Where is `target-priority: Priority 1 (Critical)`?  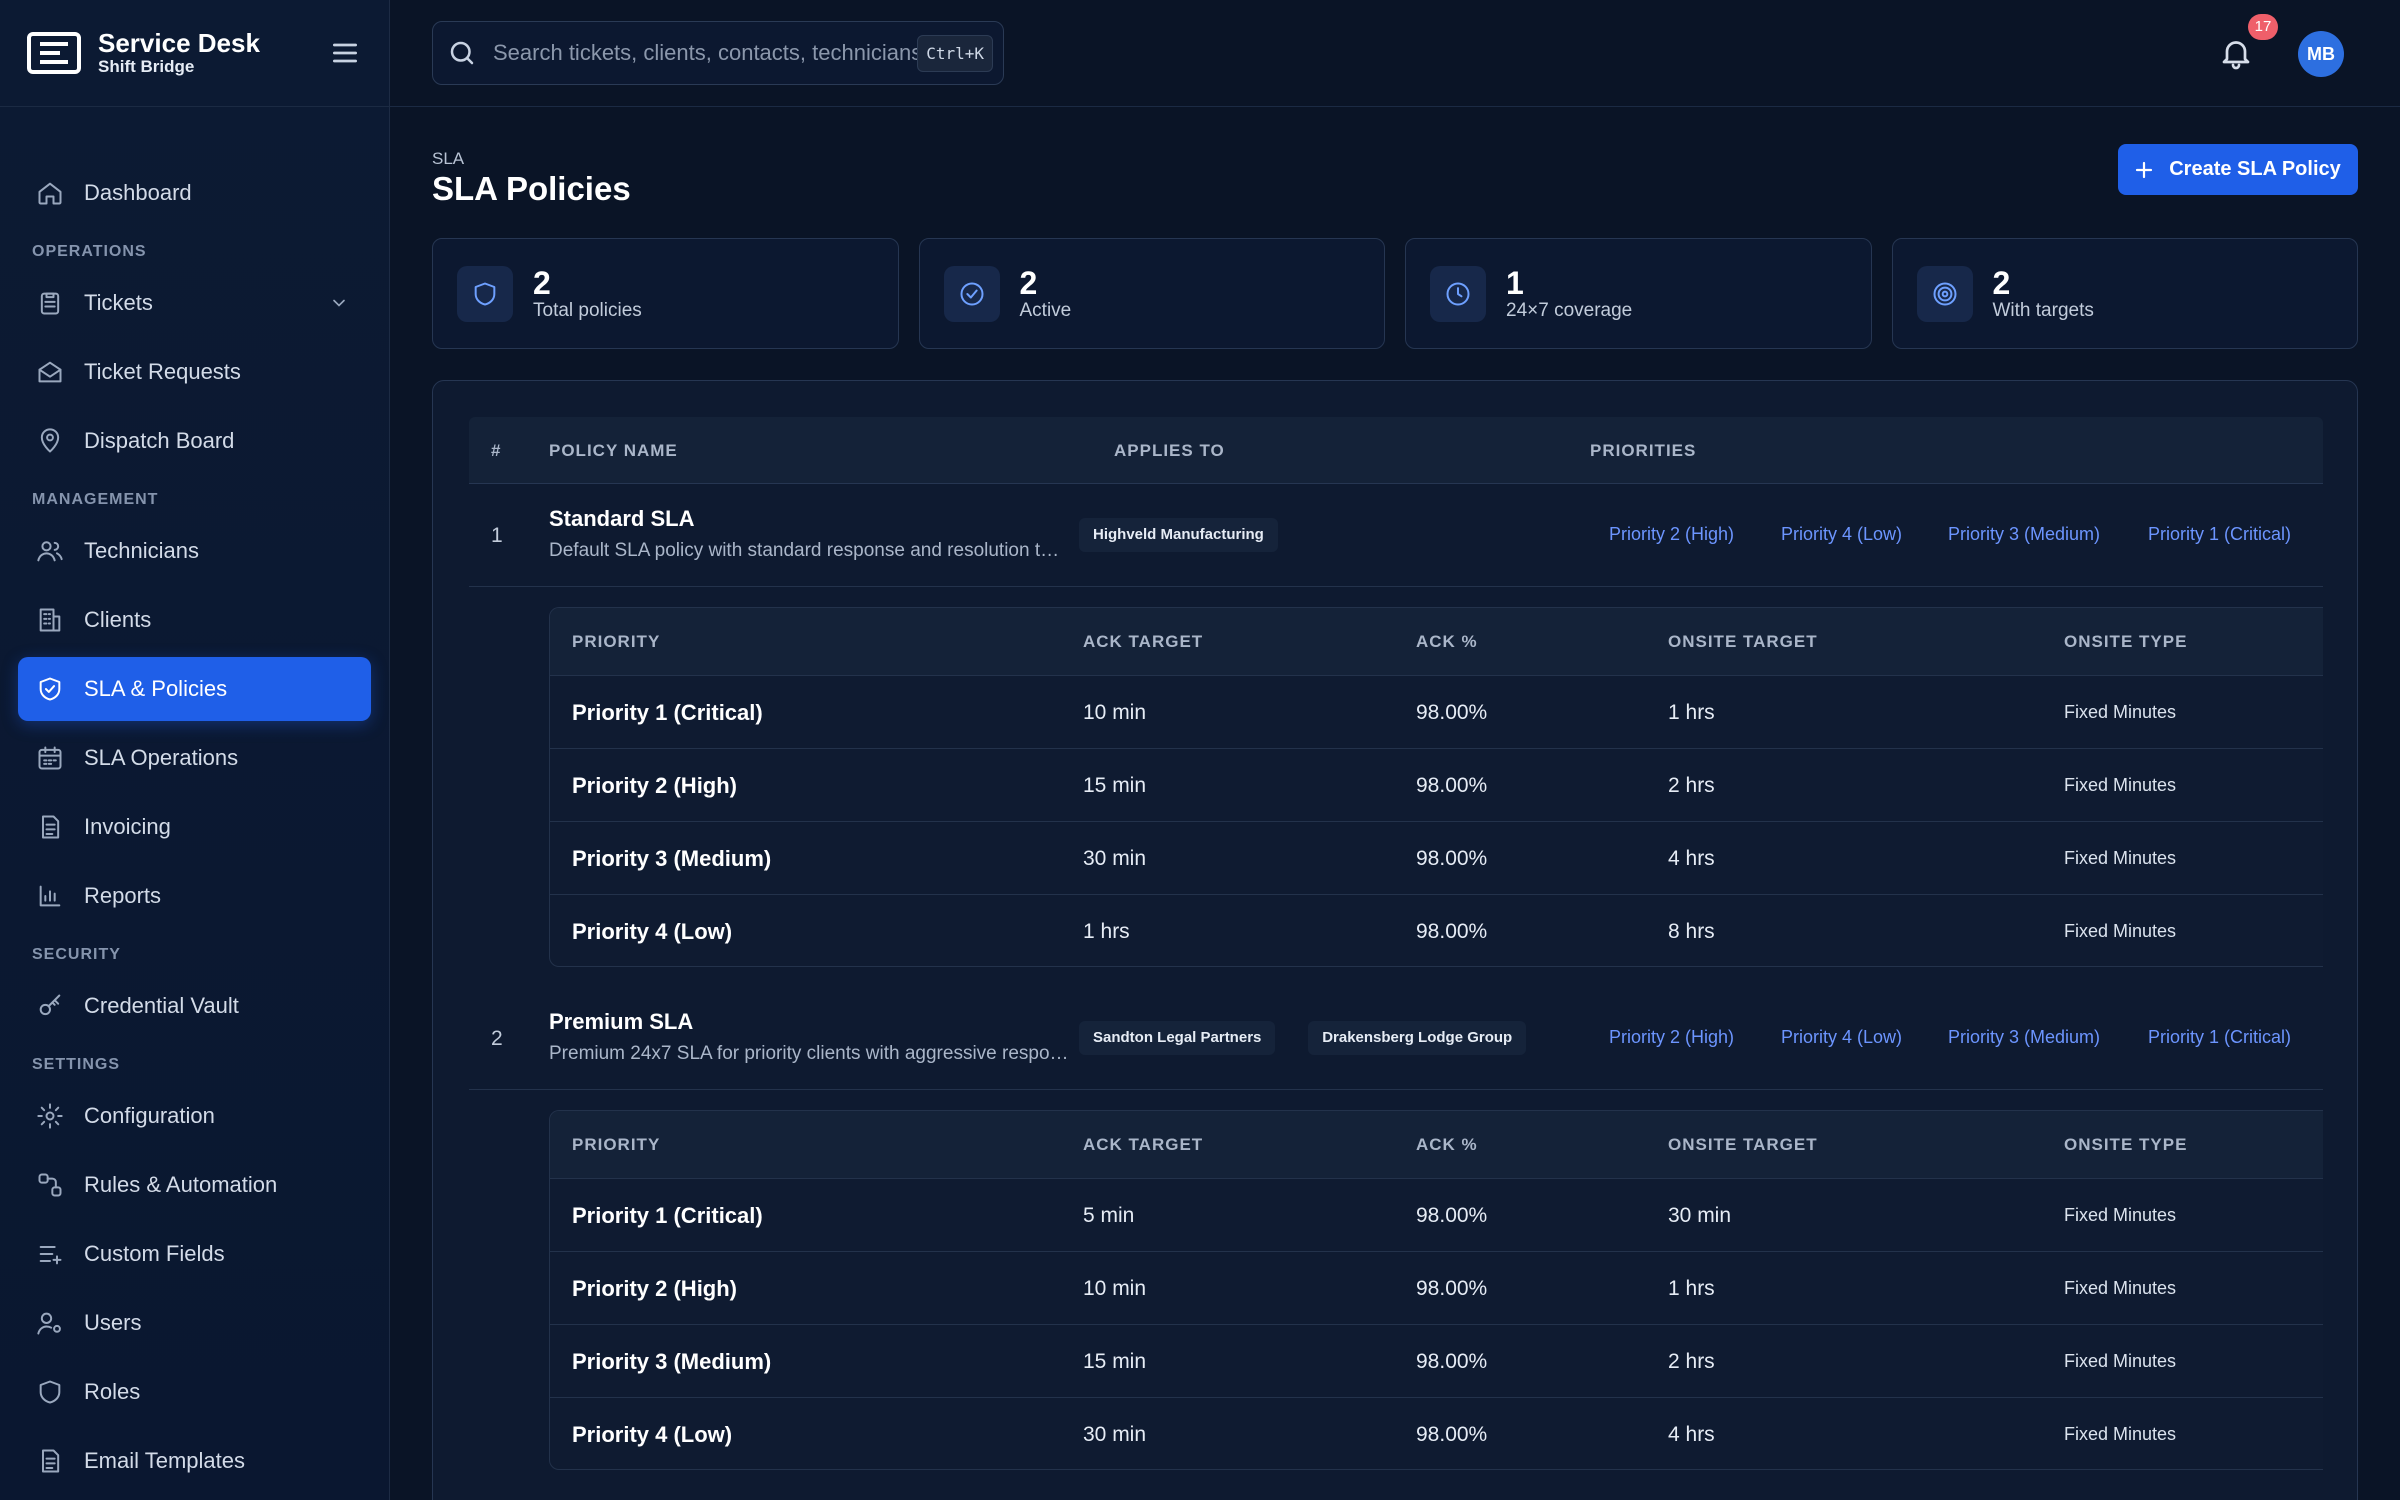
target-priority: Priority 1 (Critical) is located at coordinates (667, 1215).